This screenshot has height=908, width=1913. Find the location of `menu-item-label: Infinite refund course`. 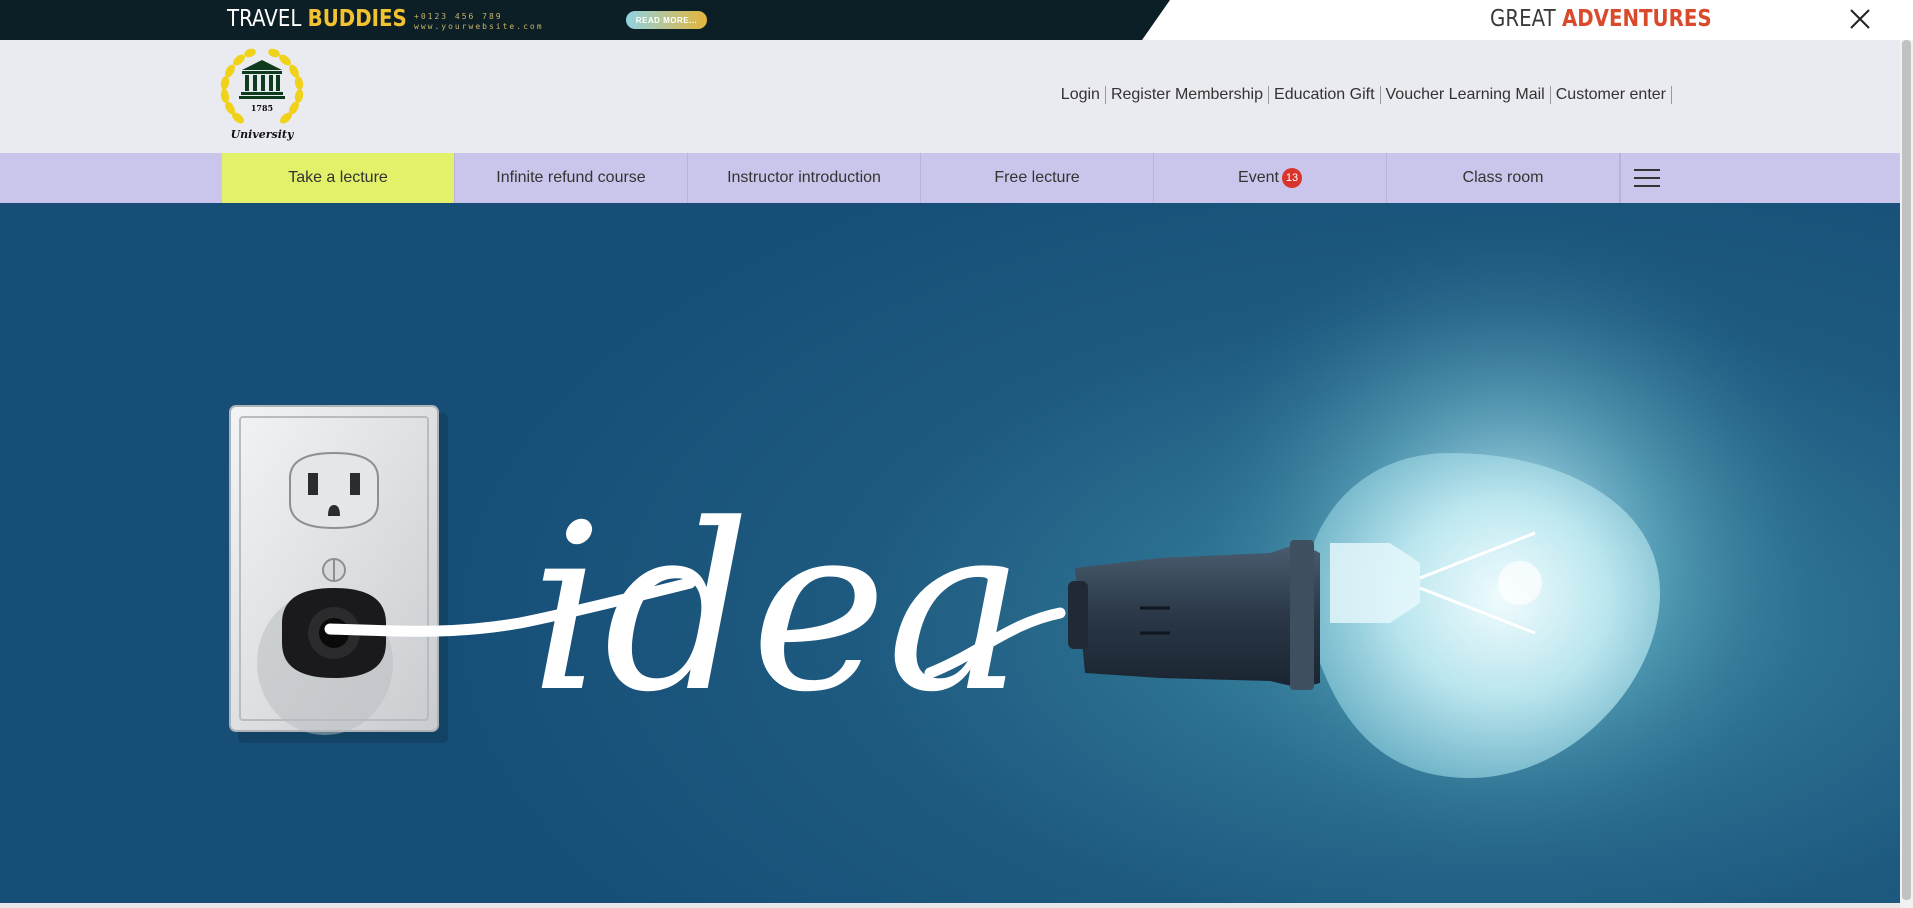

menu-item-label: Infinite refund course is located at coordinates (571, 177).